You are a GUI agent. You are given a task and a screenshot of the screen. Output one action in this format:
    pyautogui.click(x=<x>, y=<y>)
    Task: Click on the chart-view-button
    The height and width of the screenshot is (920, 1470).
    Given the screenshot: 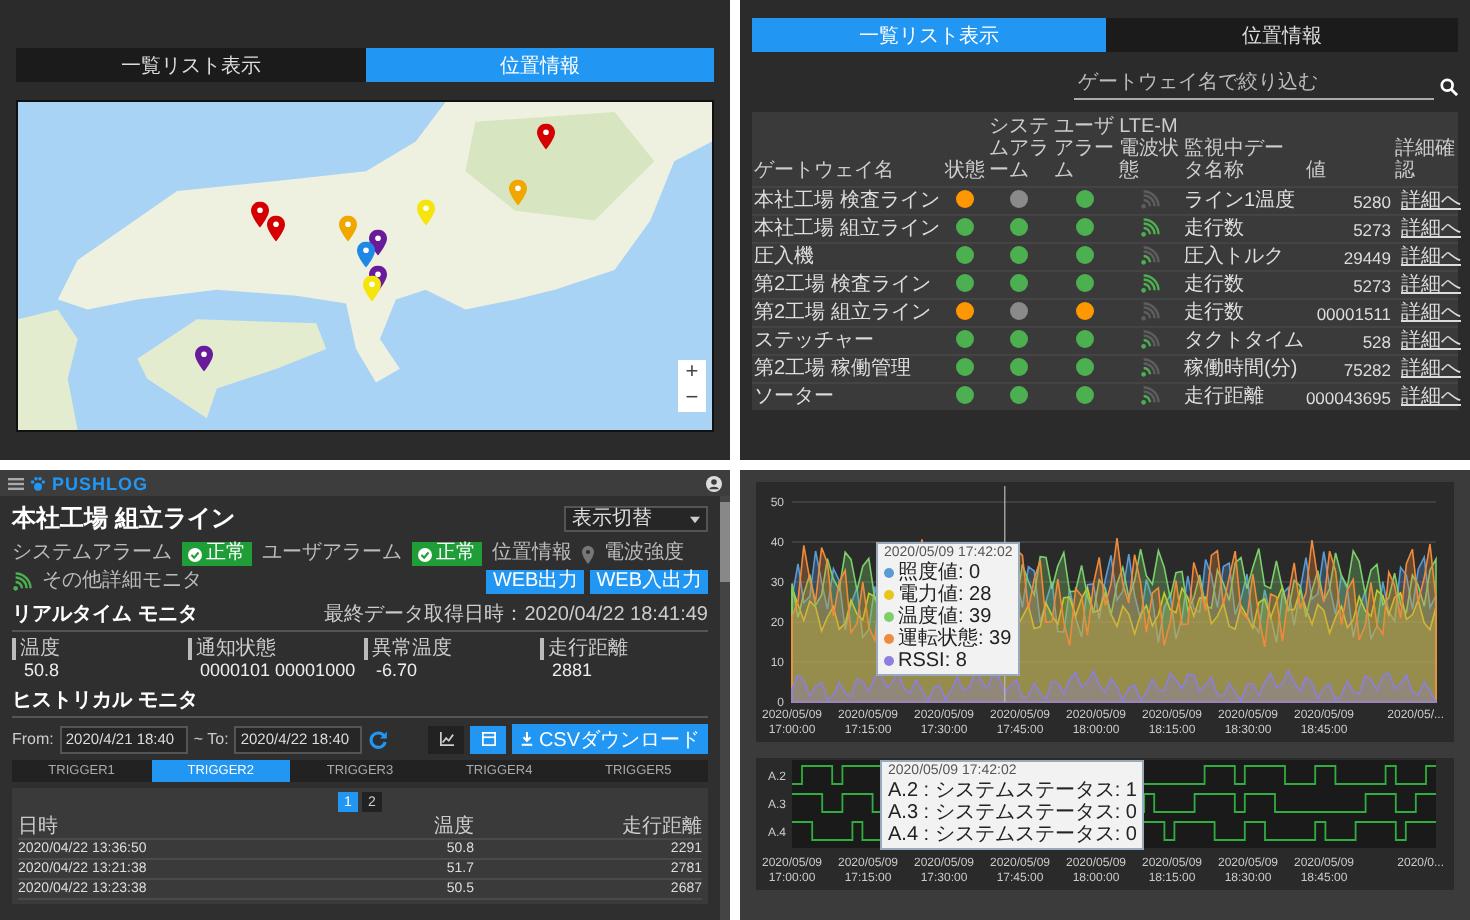 What is the action you would take?
    pyautogui.click(x=446, y=739)
    